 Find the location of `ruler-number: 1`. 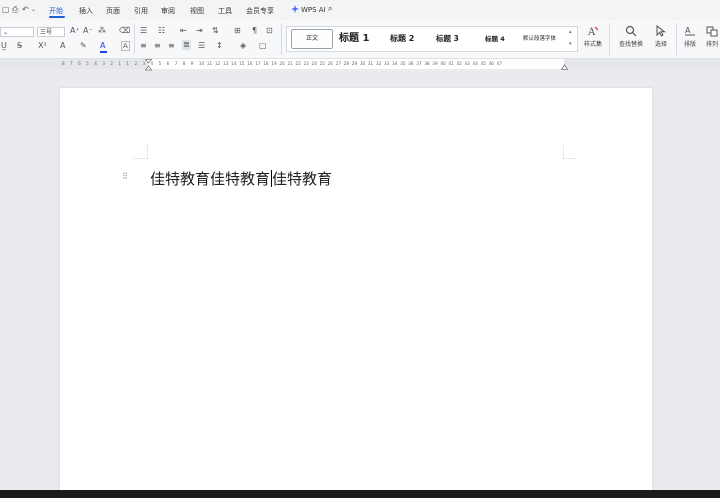

ruler-number: 1 is located at coordinates (128, 63).